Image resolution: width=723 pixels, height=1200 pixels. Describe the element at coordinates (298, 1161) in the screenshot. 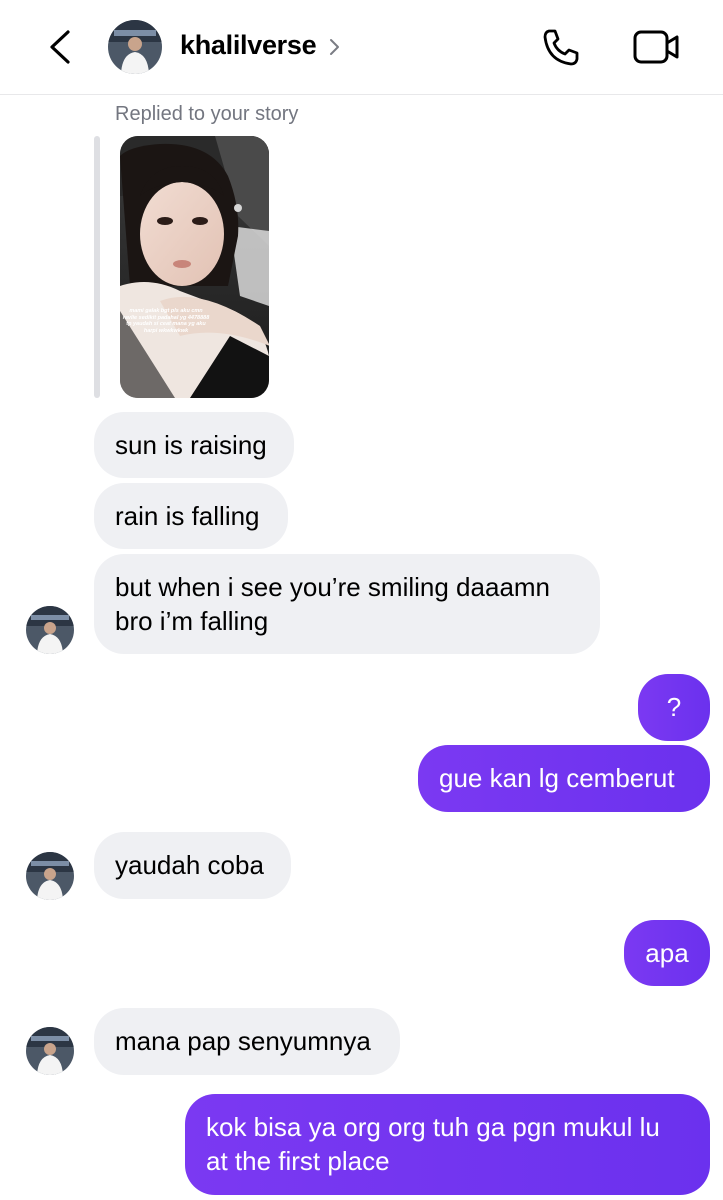

I see `message-text-line: at the first place` at that location.